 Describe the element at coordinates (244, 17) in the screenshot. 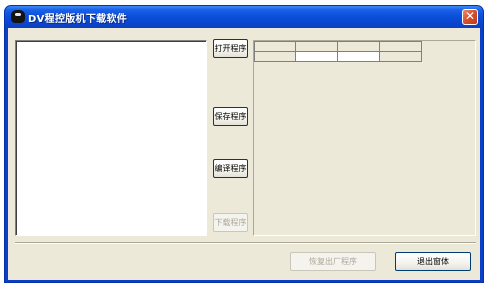

I see `title-bar: DV程控版机下载软件 ✕` at that location.